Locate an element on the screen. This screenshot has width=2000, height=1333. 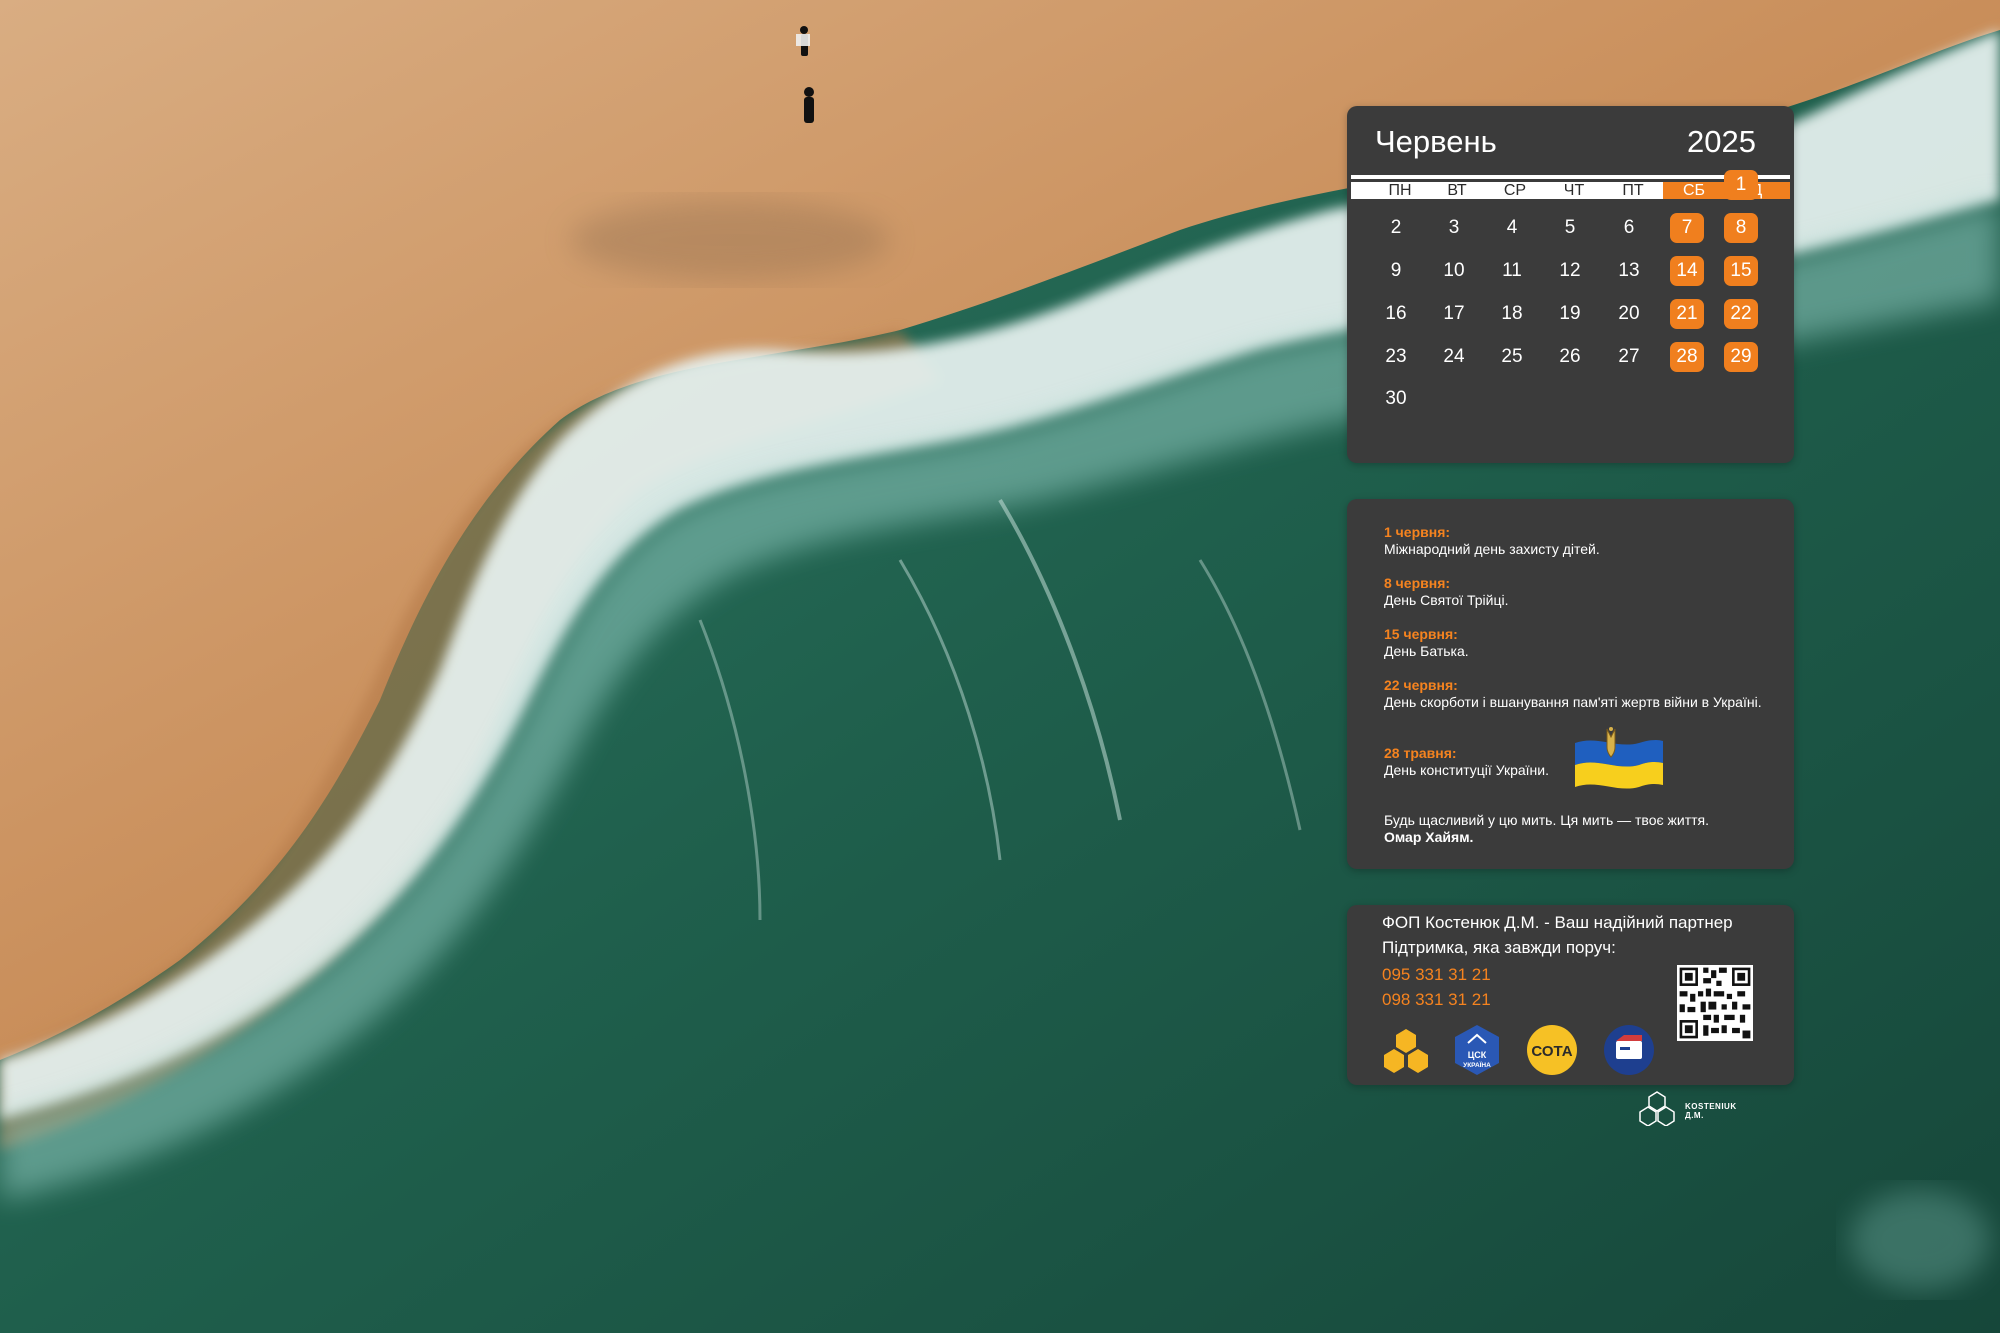
quote-author: Омар Хайям. is located at coordinates (1429, 837).